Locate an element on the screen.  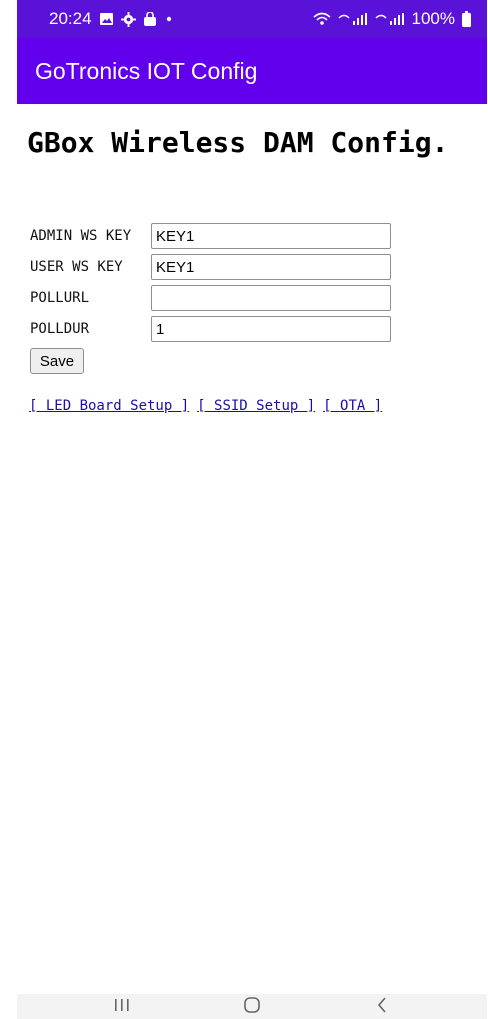
navigation-bar is located at coordinates (252, 1006).